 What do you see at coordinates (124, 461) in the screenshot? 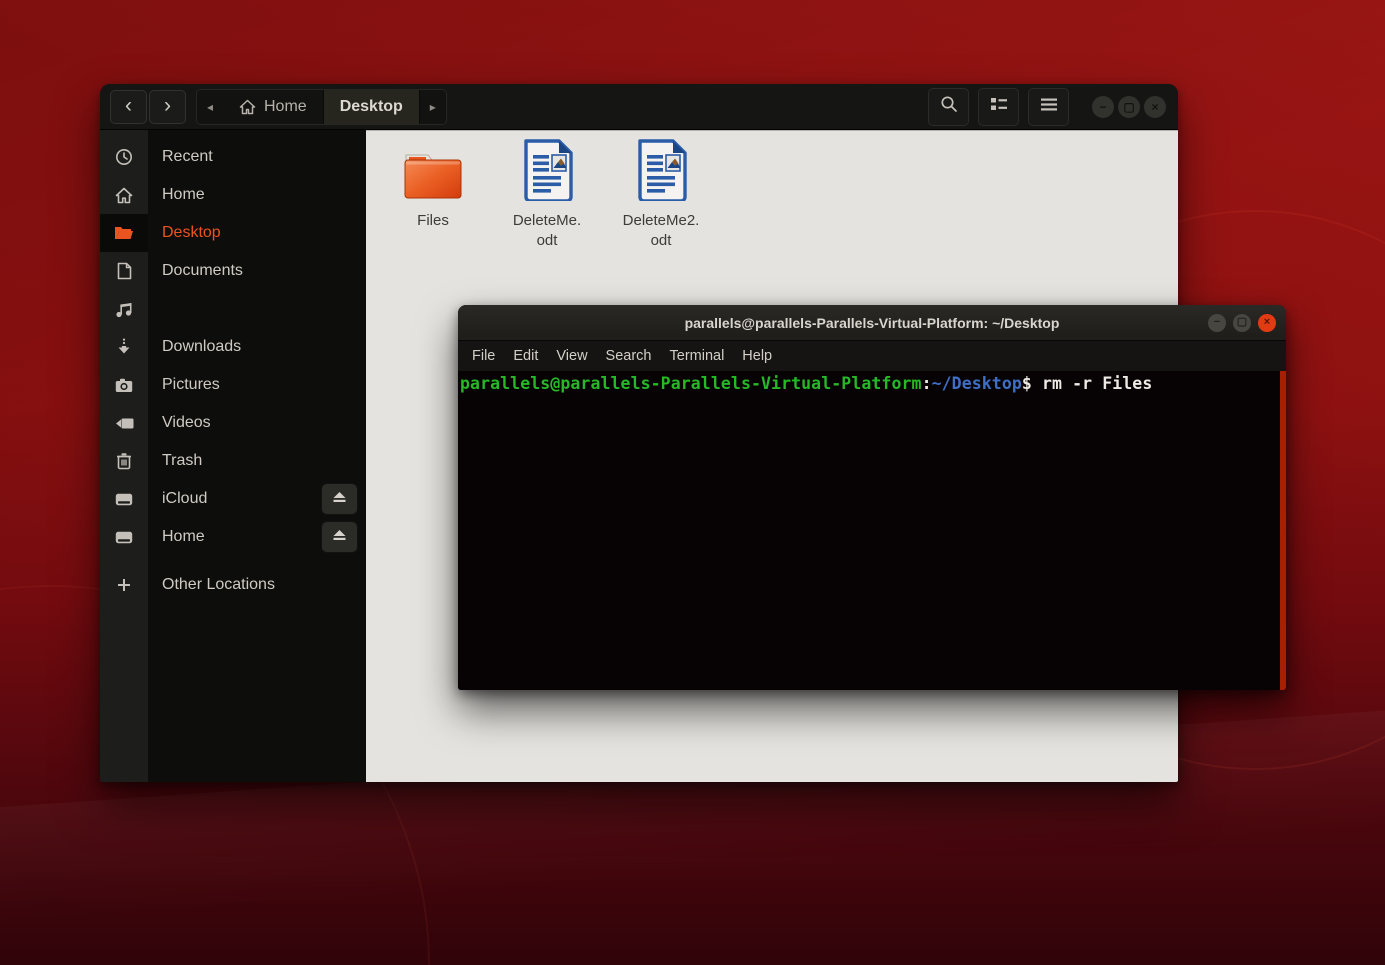
I see `trash-icon` at bounding box center [124, 461].